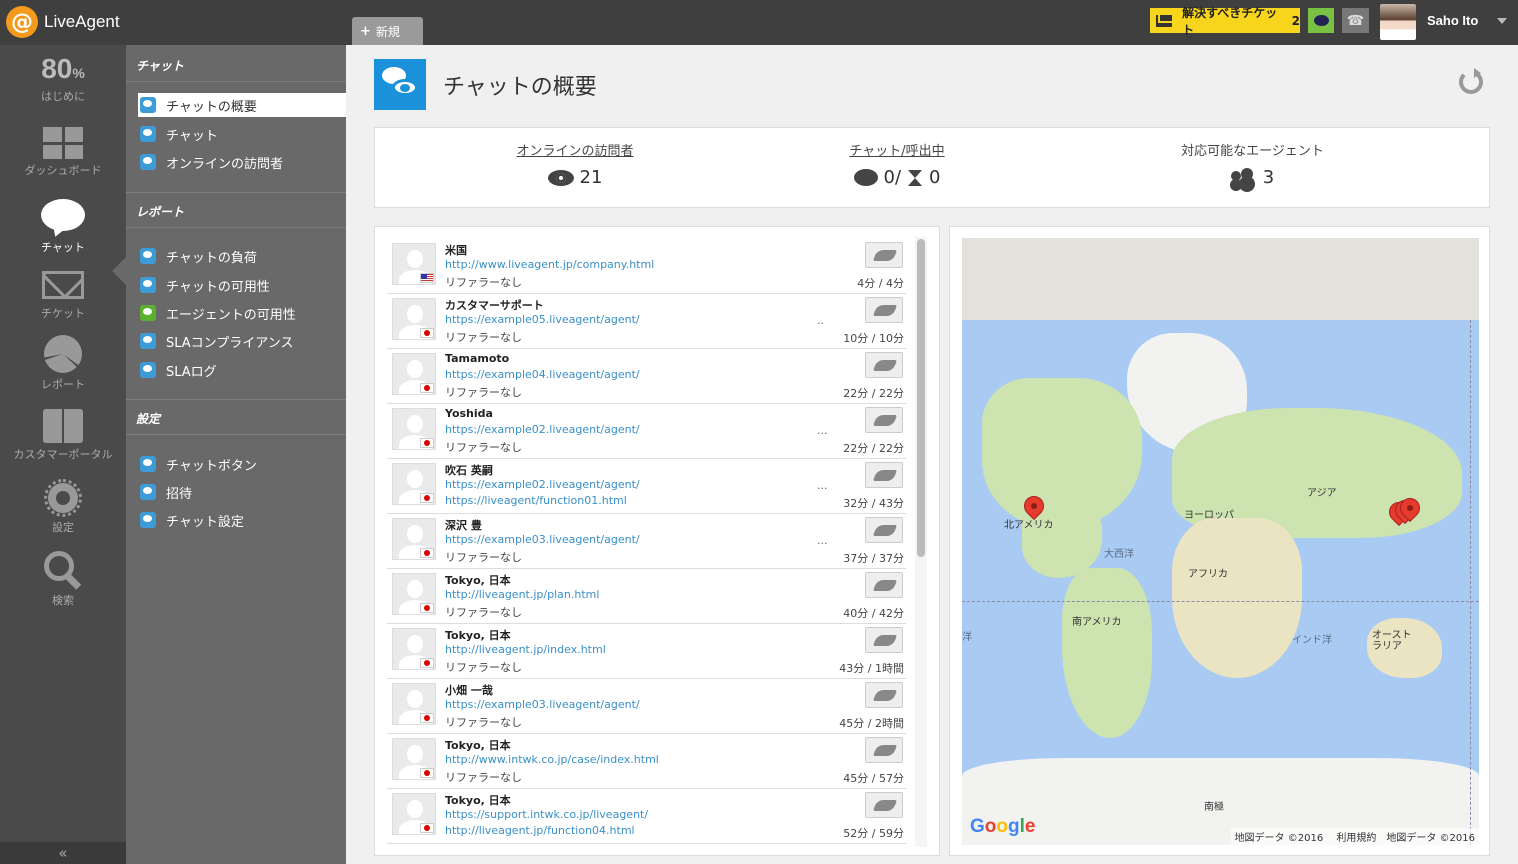 Image resolution: width=1518 pixels, height=864 pixels. I want to click on visitor-name: Yoshida, so click(469, 413).